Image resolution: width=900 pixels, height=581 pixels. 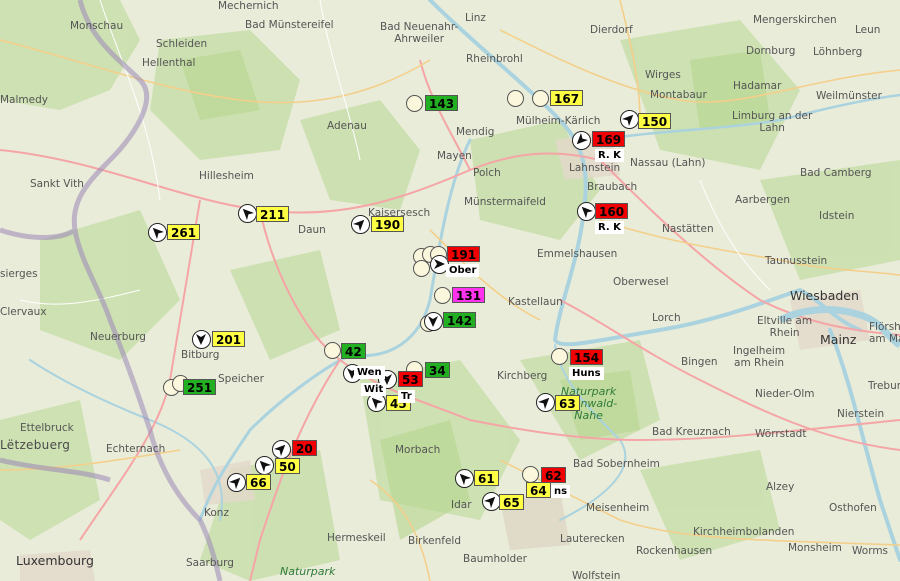 What do you see at coordinates (19, 274) in the screenshot?
I see `place-label: sierges` at bounding box center [19, 274].